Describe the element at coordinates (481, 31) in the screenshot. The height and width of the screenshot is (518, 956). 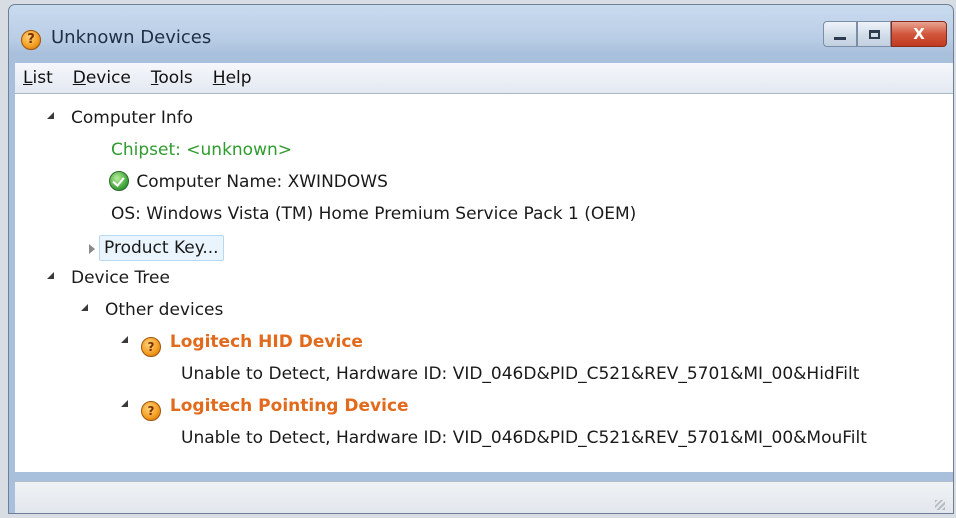
I see `title-bar: ? Unknown Devices X` at that location.